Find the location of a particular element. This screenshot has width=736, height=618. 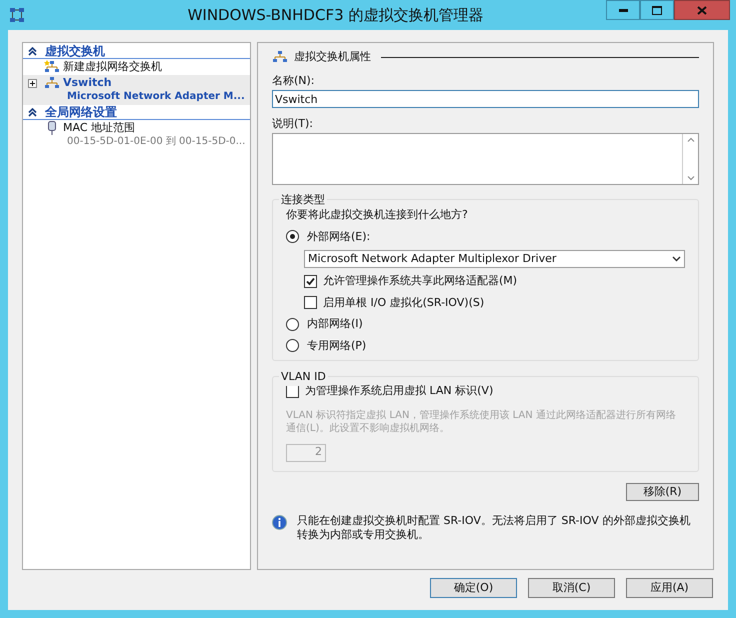

item-label: Vswitch is located at coordinates (87, 82).